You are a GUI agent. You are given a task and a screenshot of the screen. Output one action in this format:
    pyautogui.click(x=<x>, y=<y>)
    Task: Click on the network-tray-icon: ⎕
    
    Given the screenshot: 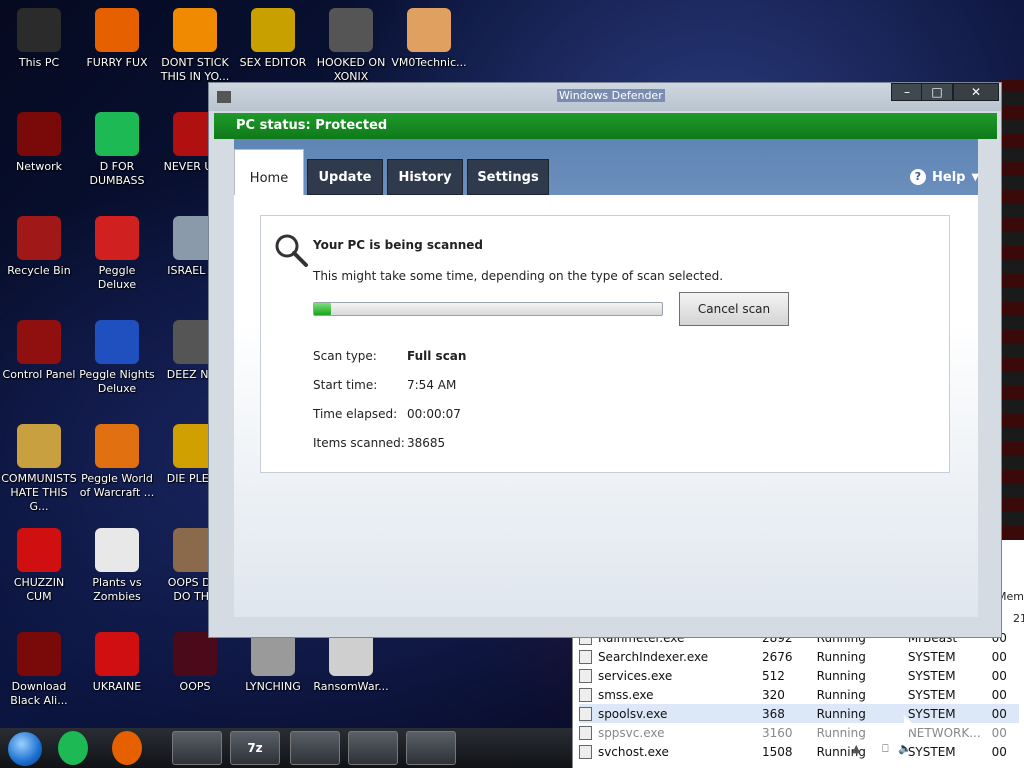 What is the action you would take?
    pyautogui.click(x=885, y=748)
    